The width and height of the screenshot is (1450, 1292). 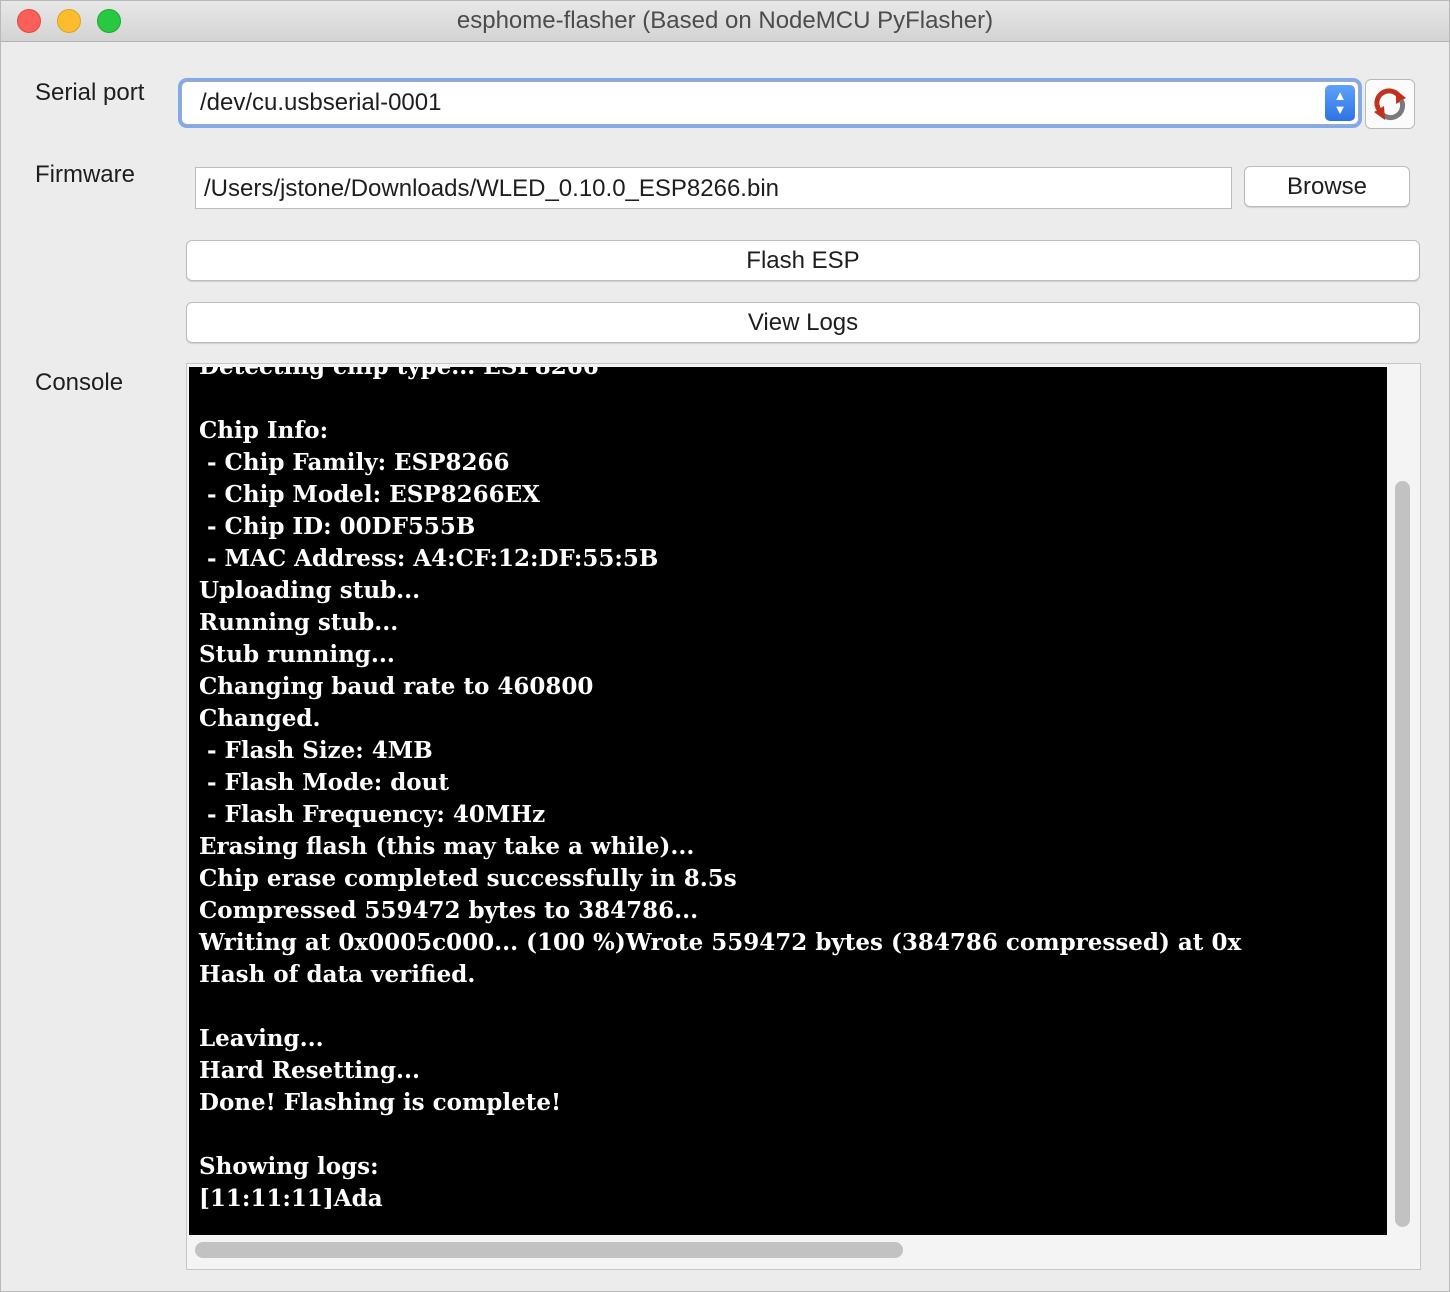 What do you see at coordinates (770, 103) in the screenshot?
I see `serial-port-select: /dev/cu.usbserial-0001 ▲ ▼` at bounding box center [770, 103].